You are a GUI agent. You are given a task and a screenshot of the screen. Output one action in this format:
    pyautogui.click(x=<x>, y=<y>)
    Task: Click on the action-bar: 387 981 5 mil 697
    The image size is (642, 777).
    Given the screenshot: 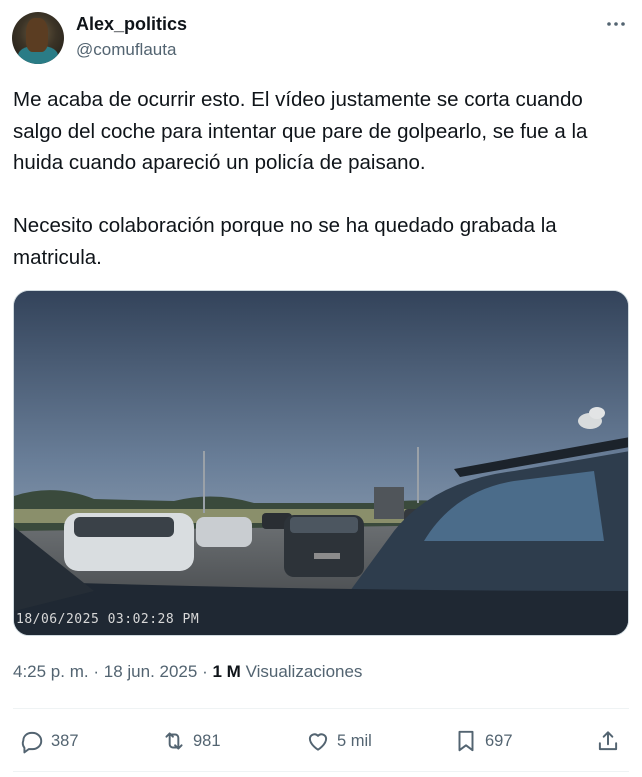 What is the action you would take?
    pyautogui.click(x=321, y=741)
    